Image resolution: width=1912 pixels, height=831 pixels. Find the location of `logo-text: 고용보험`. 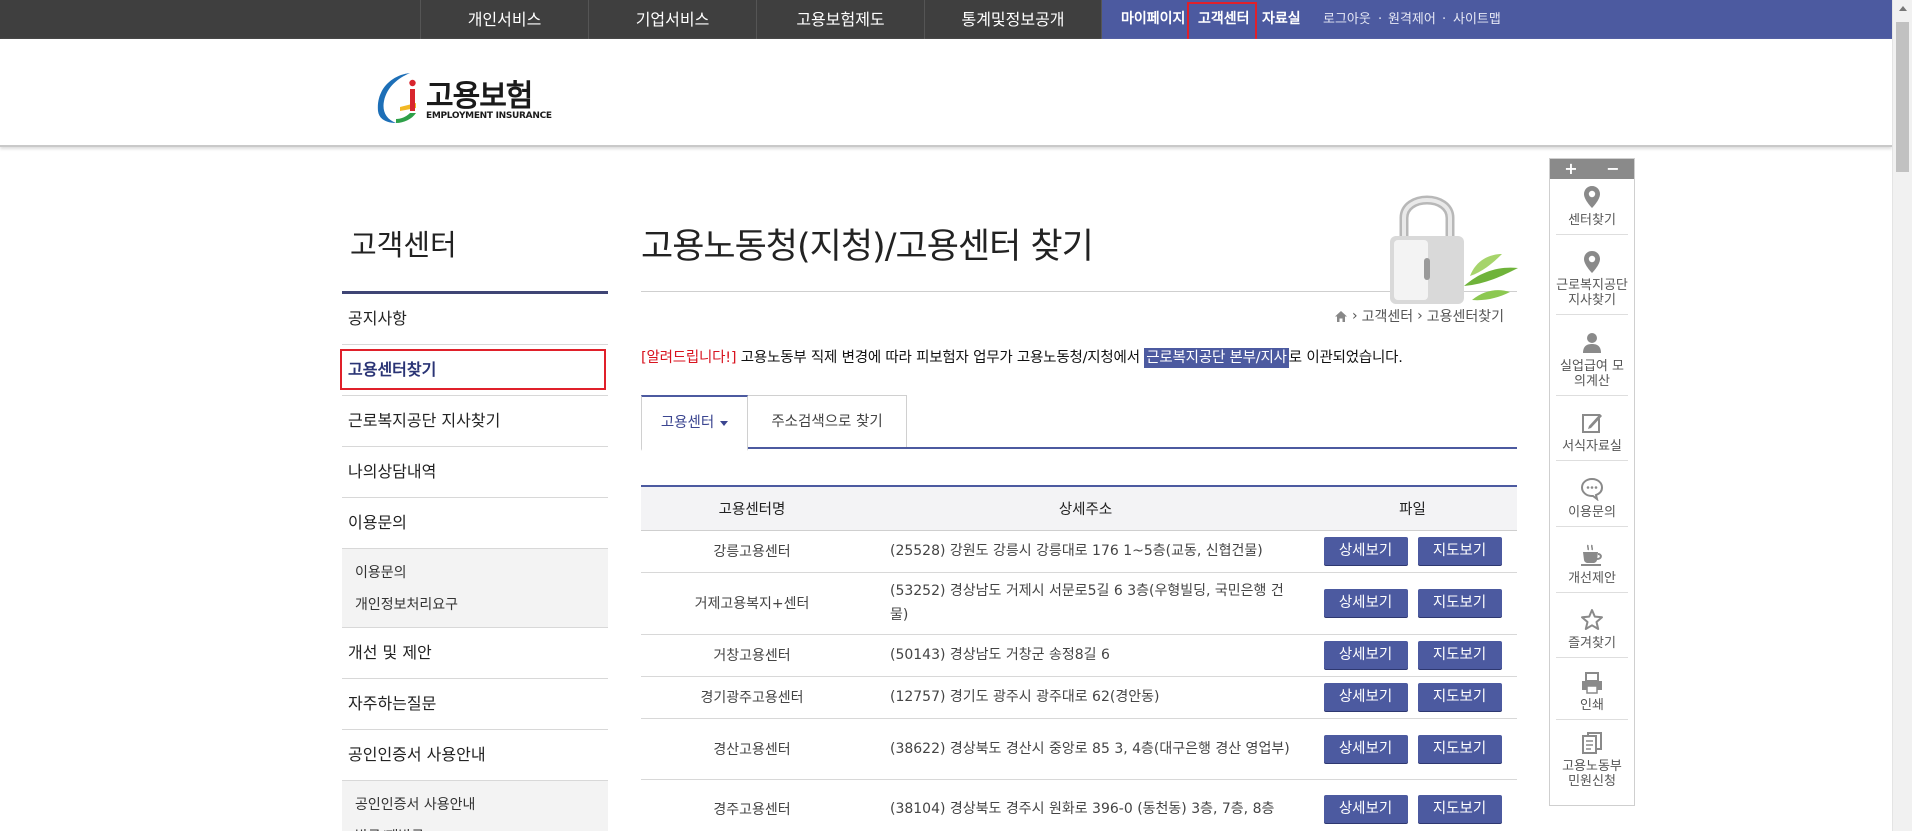

logo-text: 고용보험 is located at coordinates (479, 96).